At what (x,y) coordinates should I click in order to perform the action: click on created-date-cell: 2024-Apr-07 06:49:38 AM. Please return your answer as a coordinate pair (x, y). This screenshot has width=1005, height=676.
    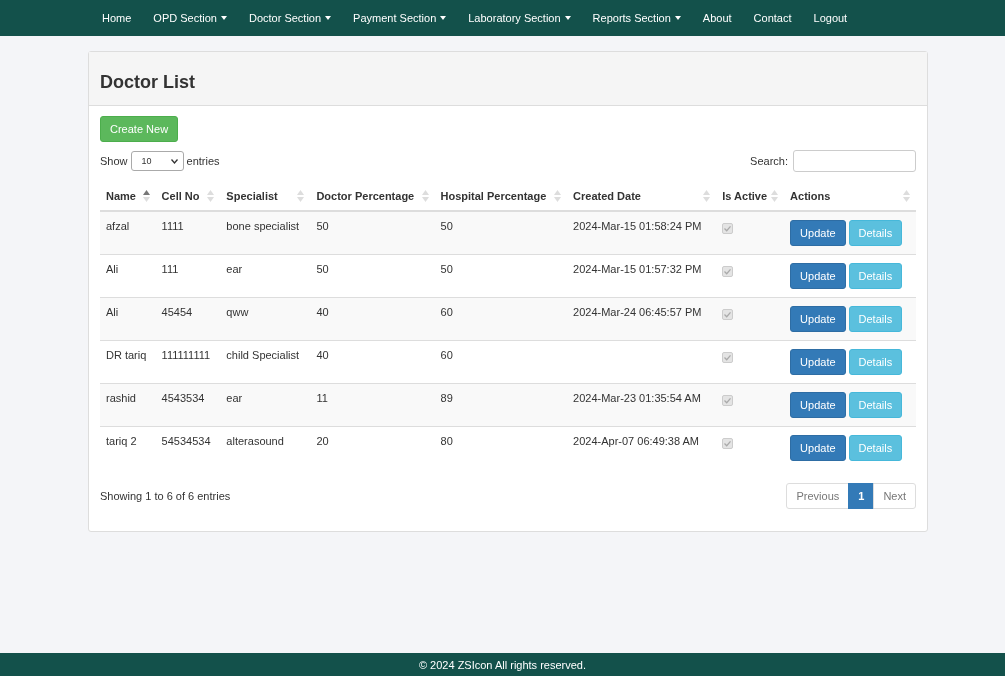
    Looking at the image, I should click on (642, 447).